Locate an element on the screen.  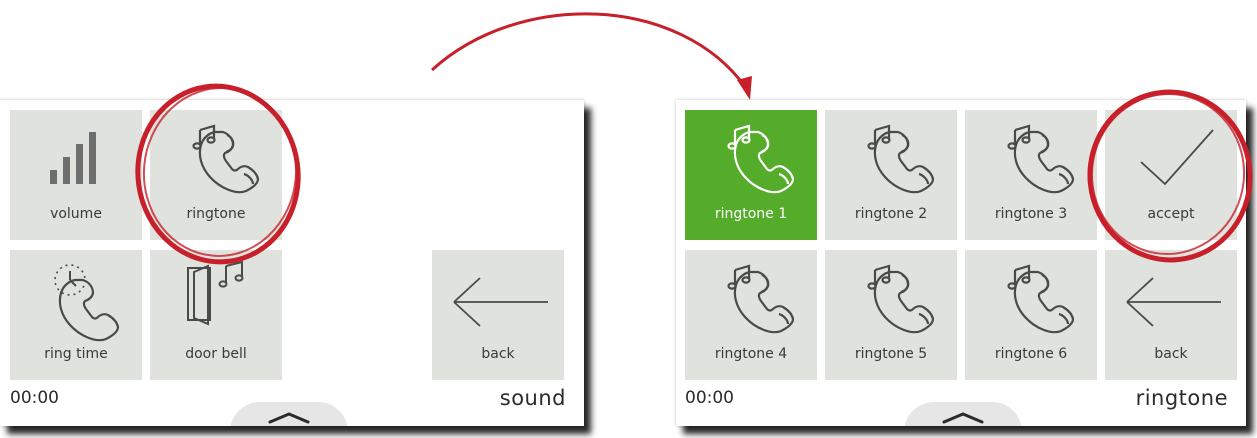
tile-label: ringtone 5 is located at coordinates (891, 354).